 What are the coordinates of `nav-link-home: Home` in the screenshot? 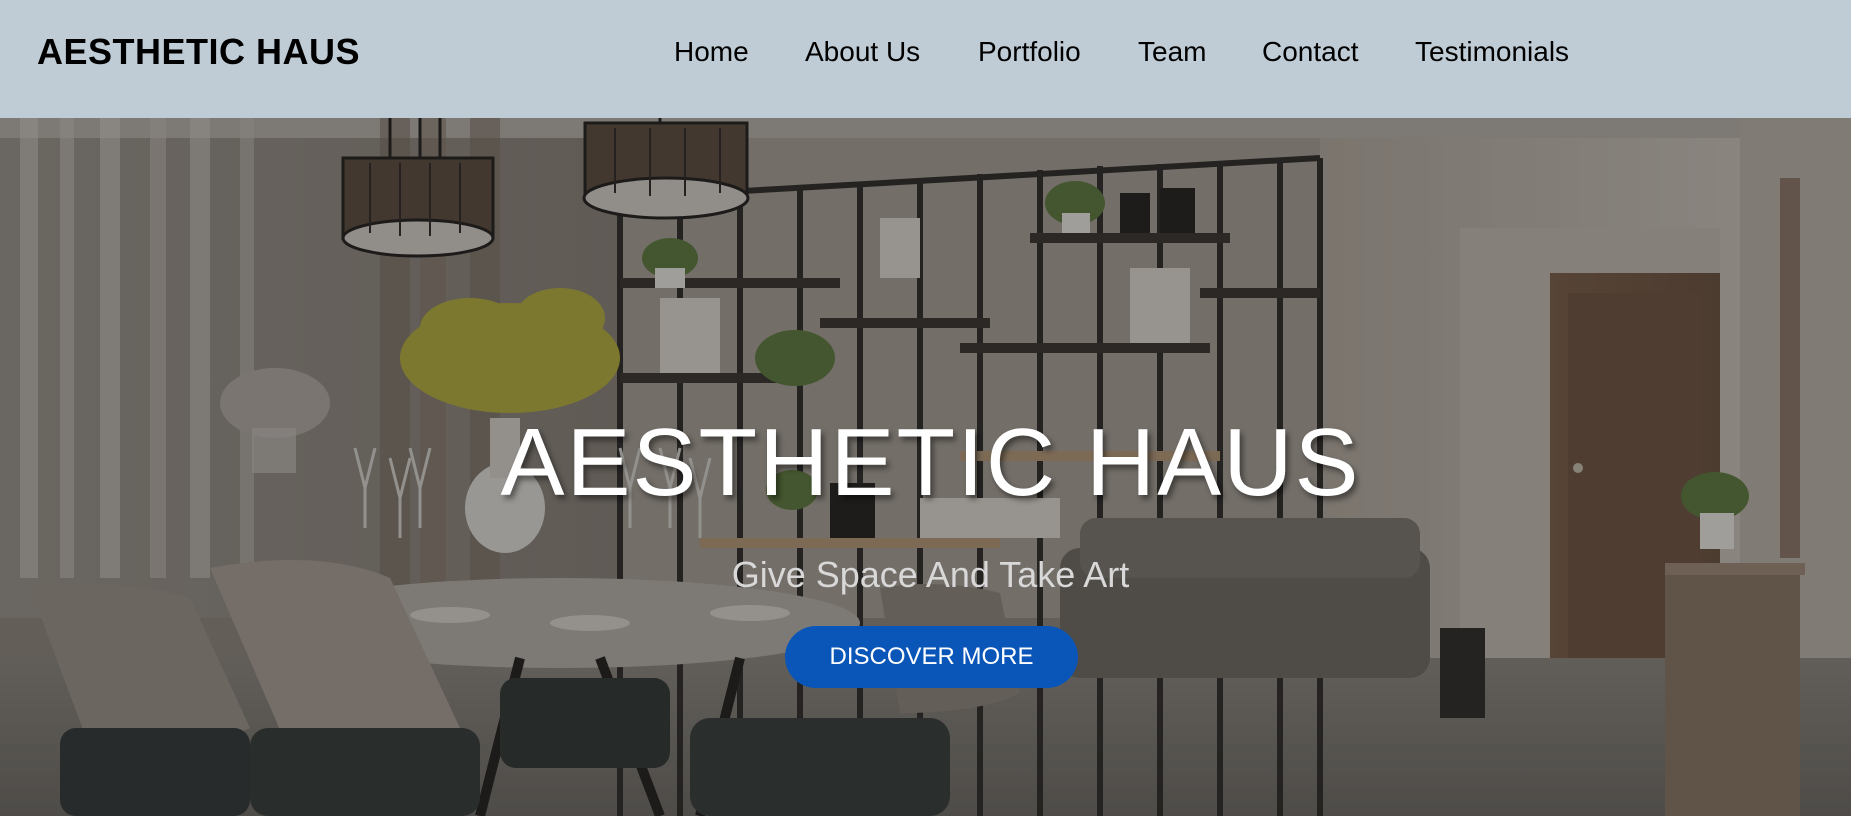 It's located at (711, 52).